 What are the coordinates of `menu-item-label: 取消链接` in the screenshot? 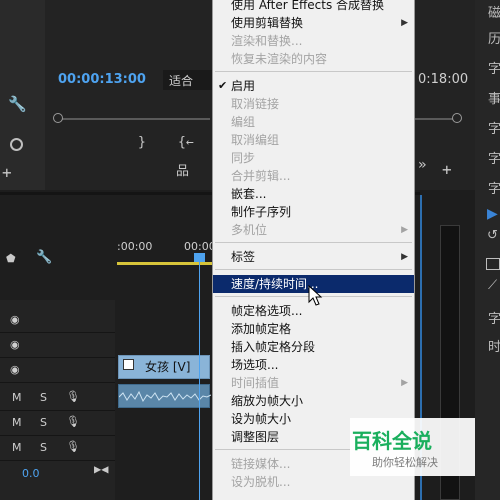 It's located at (255, 104).